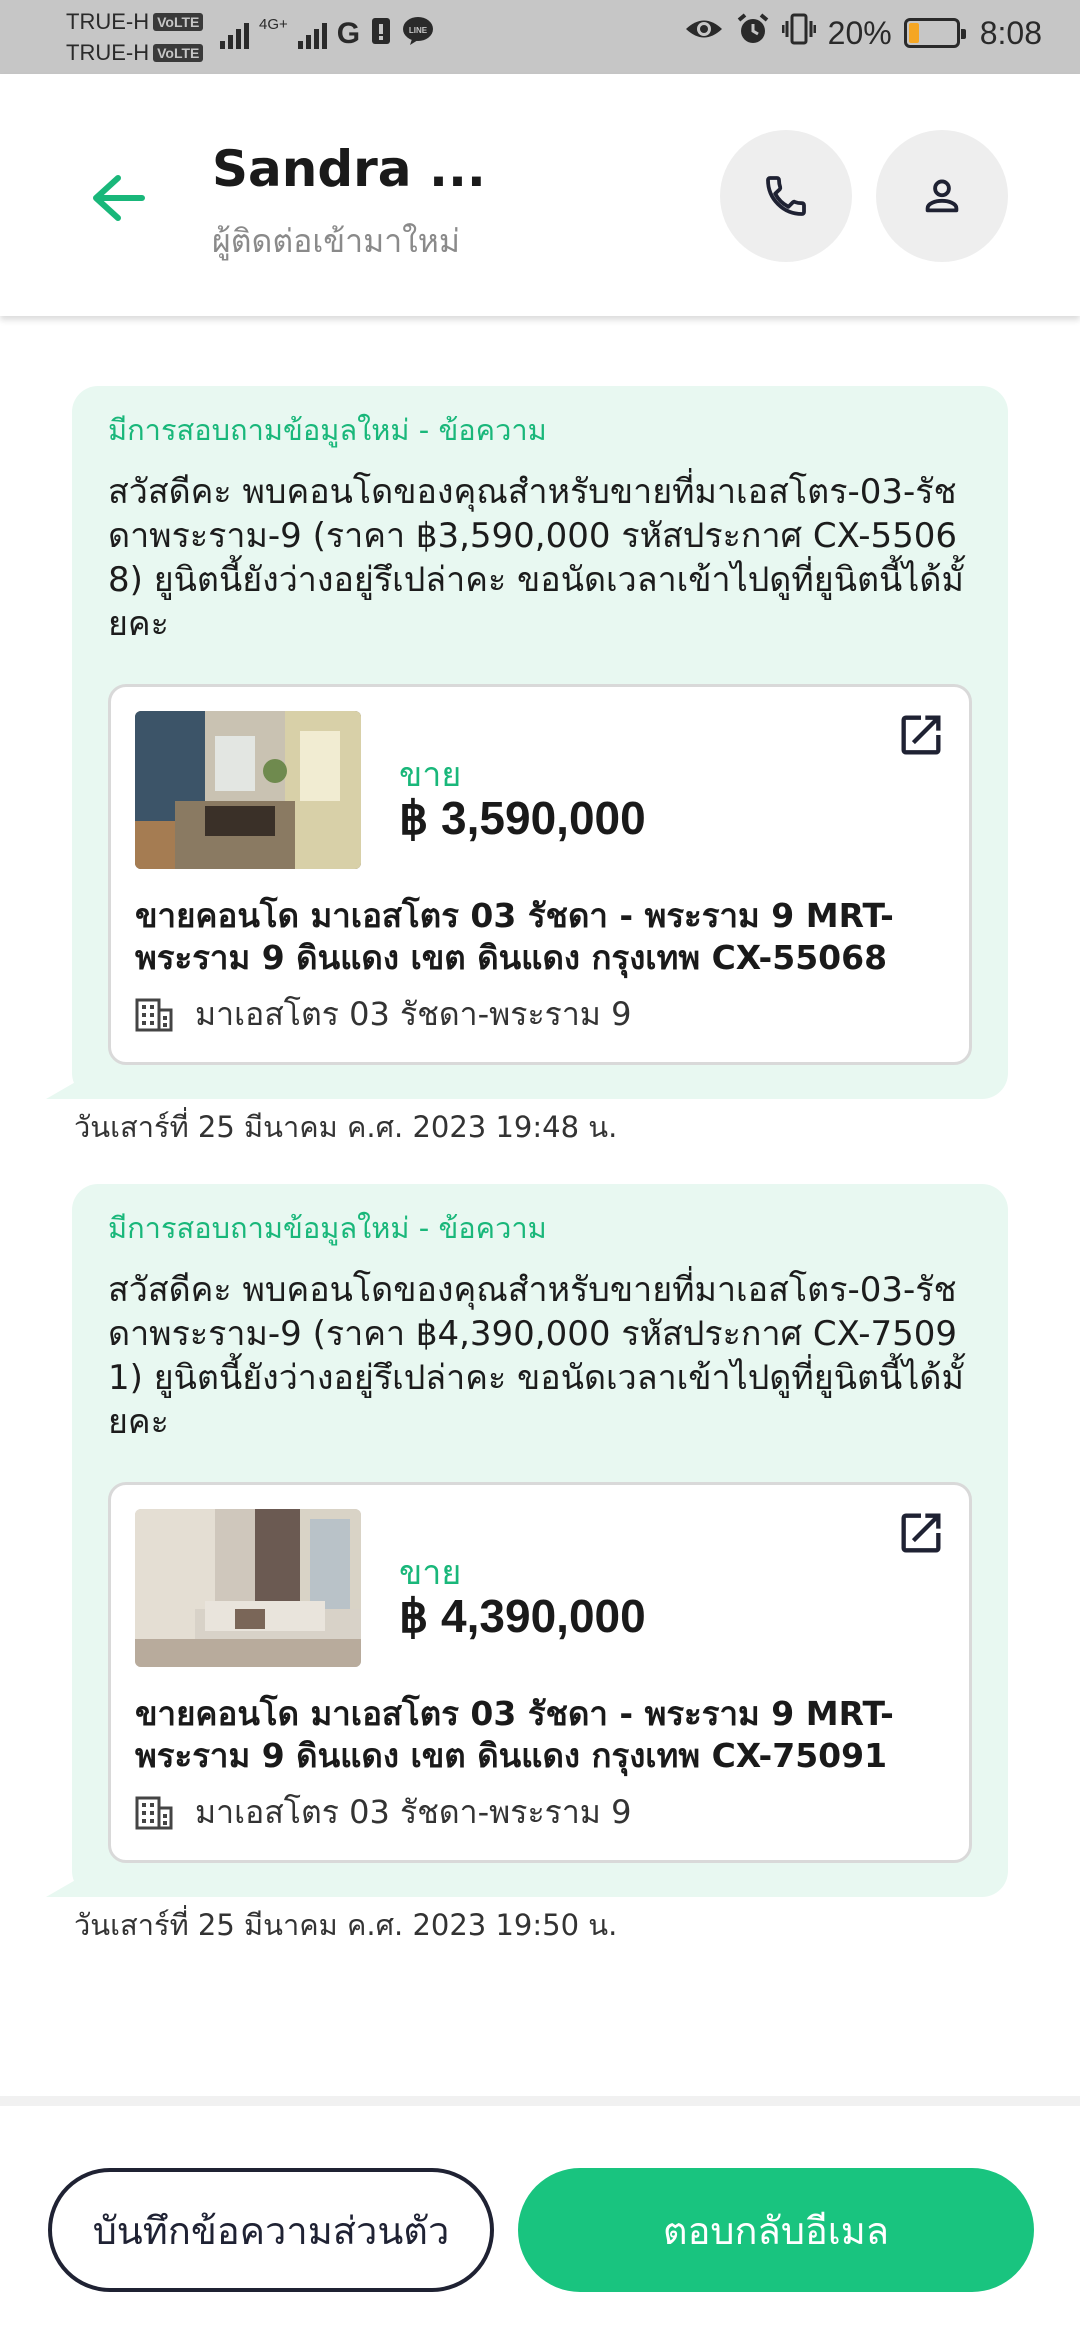 This screenshot has width=1080, height=2340. What do you see at coordinates (418, 30) in the screenshot?
I see `svg-text: LINE` at bounding box center [418, 30].